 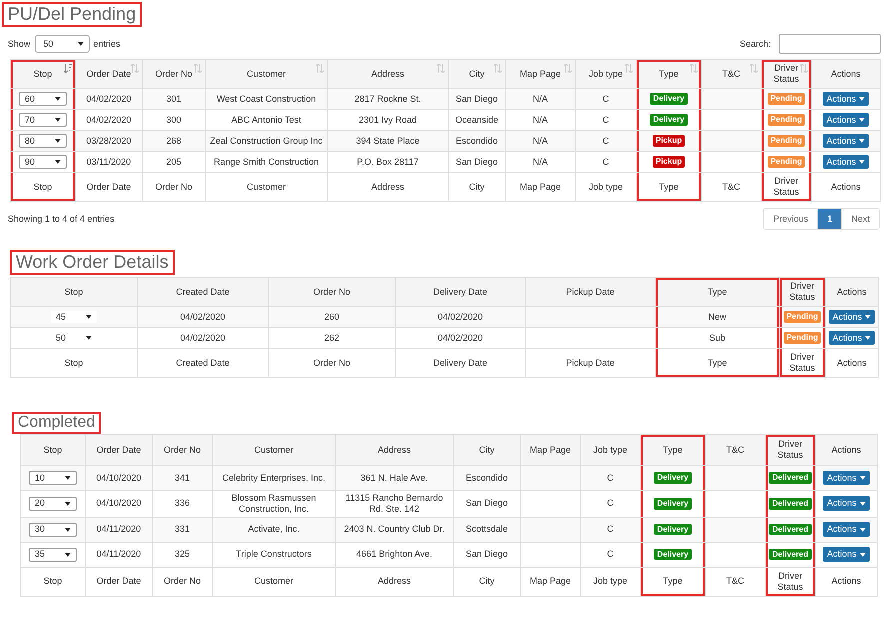 What do you see at coordinates (119, 477) in the screenshot?
I see `table-cell: 04/10/2020` at bounding box center [119, 477].